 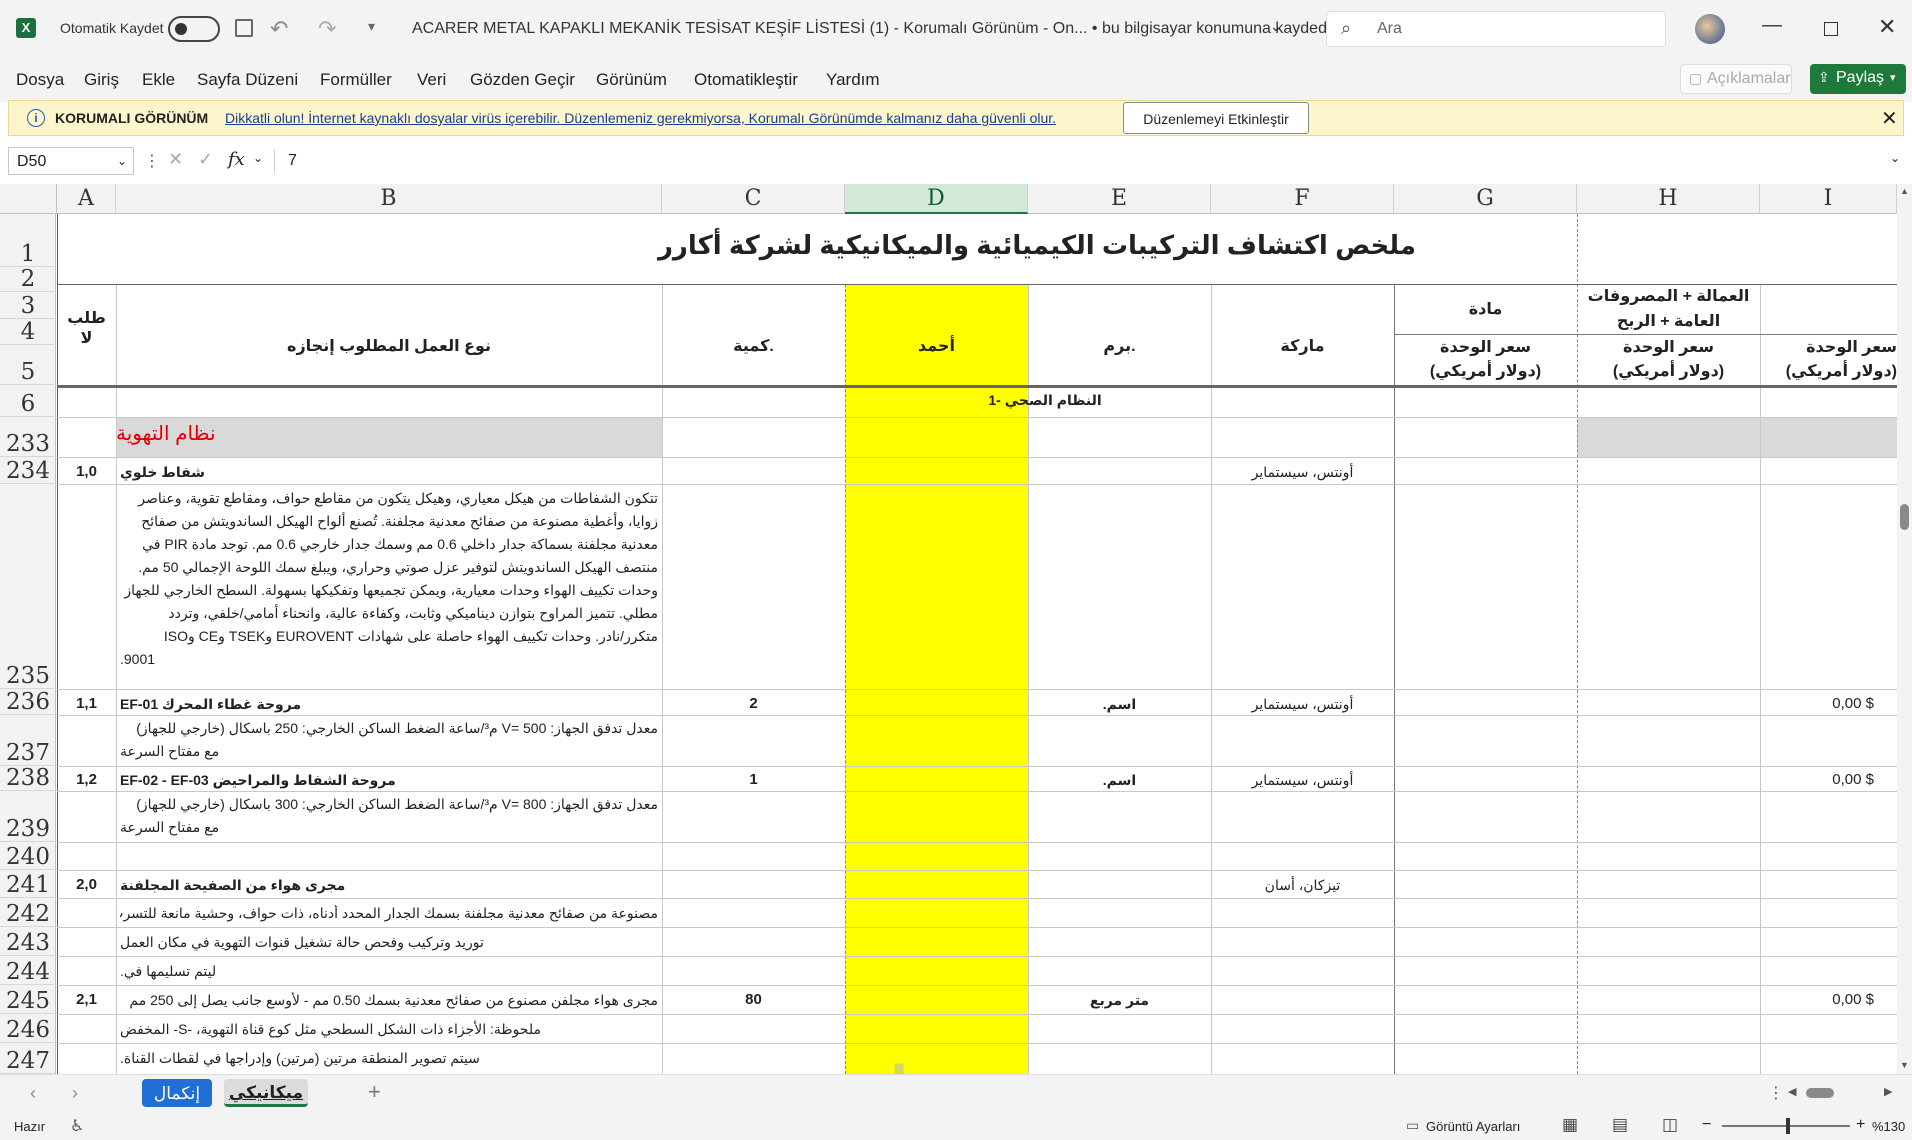 I want to click on save-icon, so click(x=244, y=28).